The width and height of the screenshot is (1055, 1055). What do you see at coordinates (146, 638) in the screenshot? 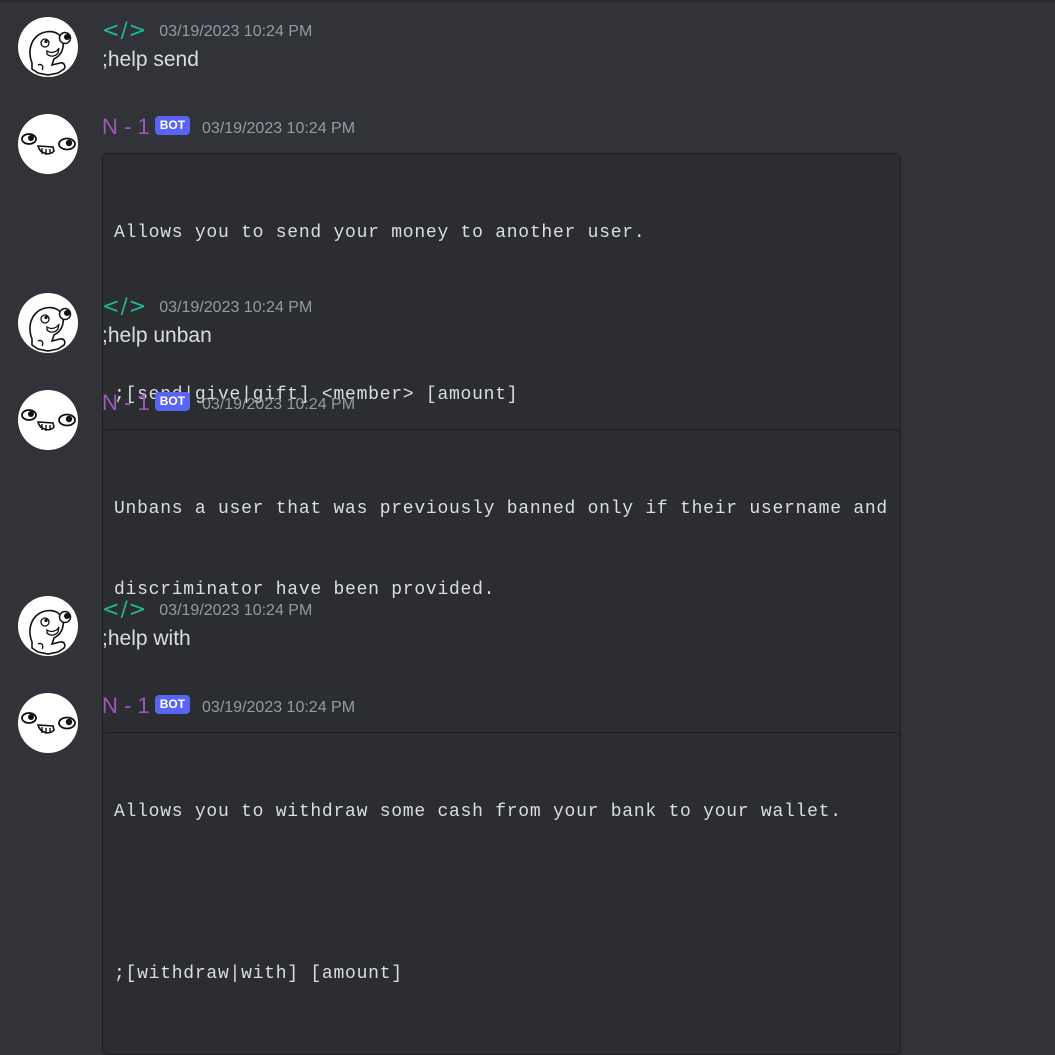
I see `message-content: ;help with` at bounding box center [146, 638].